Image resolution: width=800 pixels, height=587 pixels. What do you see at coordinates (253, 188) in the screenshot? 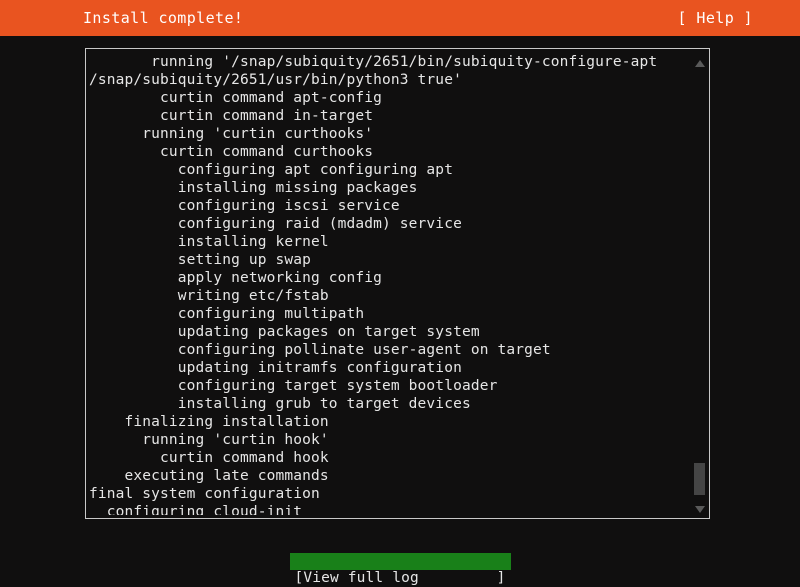
I see `log-line: installing missing packages` at bounding box center [253, 188].